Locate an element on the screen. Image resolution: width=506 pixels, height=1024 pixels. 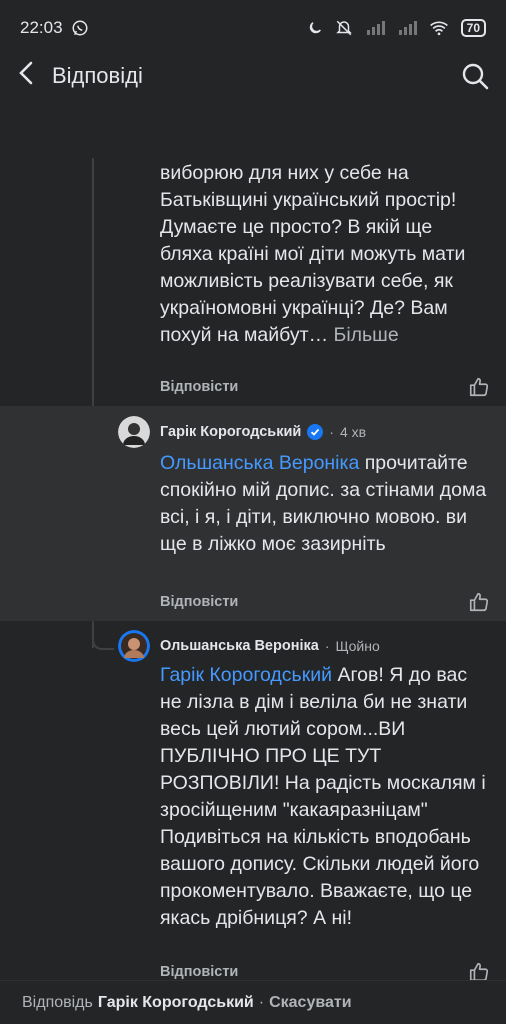
reply-prefix: Відповідь is located at coordinates (57, 1002).